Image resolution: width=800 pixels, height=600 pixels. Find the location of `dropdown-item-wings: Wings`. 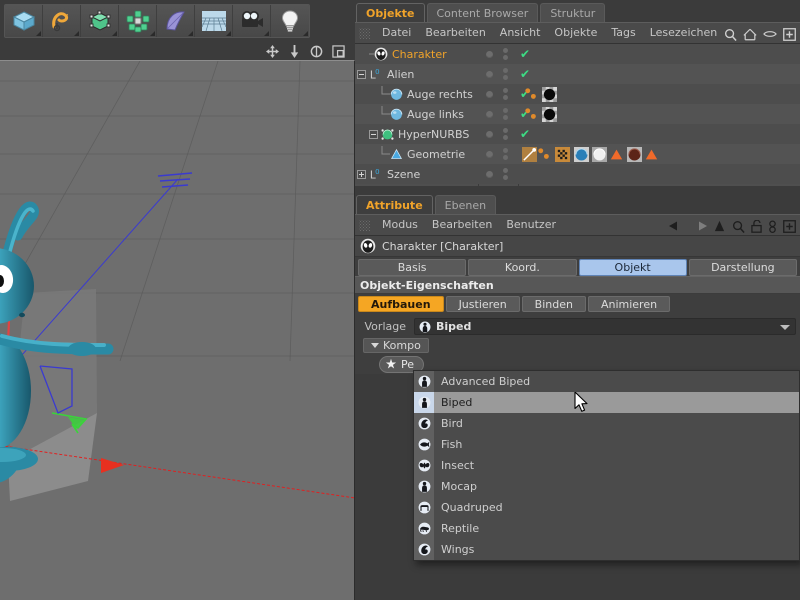

dropdown-item-wings: Wings is located at coordinates (606, 549).